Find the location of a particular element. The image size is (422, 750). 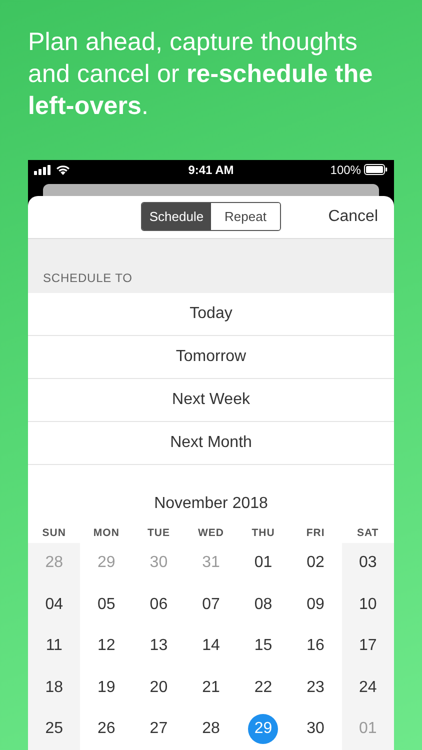

date-number: 28 is located at coordinates (211, 729).